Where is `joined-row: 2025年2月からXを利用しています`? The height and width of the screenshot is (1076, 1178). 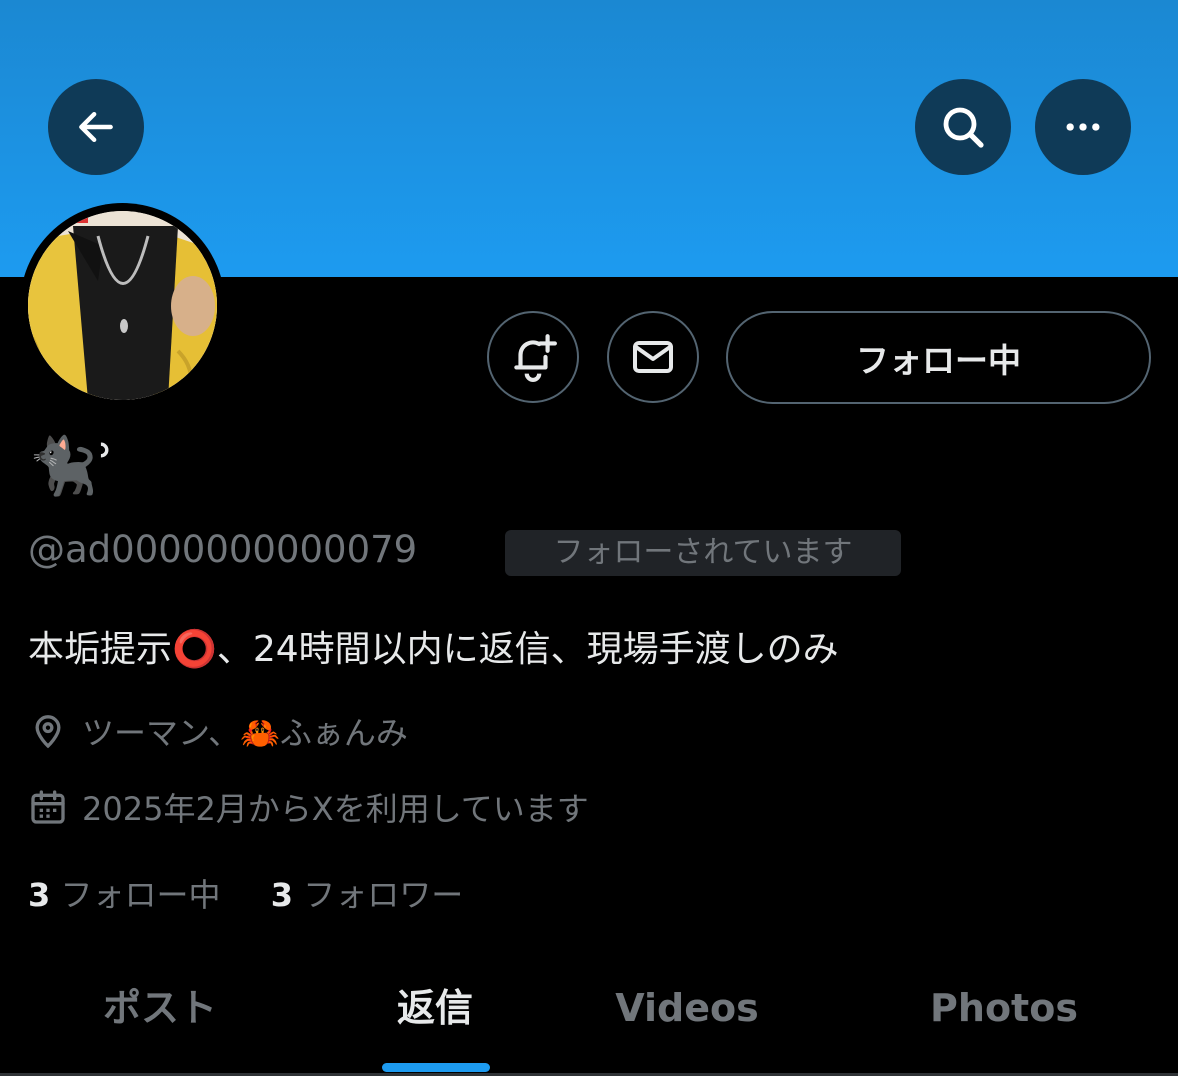 joined-row: 2025年2月からXを利用しています is located at coordinates (308, 807).